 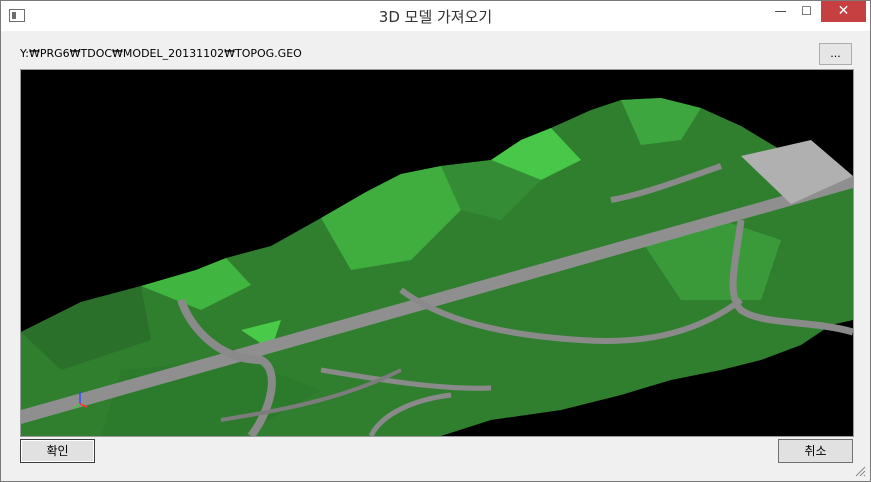 What do you see at coordinates (780, 11) in the screenshot?
I see `minimize-button: —` at bounding box center [780, 11].